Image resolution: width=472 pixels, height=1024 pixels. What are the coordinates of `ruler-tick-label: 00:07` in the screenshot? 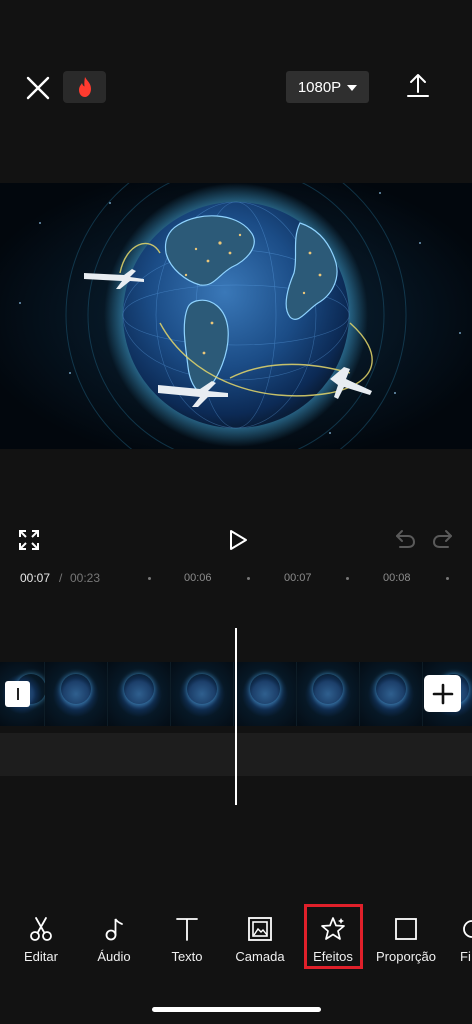 It's located at (298, 578).